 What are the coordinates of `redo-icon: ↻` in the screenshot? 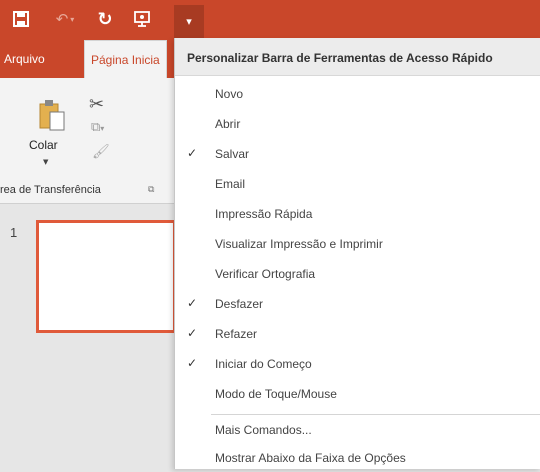 It's located at (105, 19).